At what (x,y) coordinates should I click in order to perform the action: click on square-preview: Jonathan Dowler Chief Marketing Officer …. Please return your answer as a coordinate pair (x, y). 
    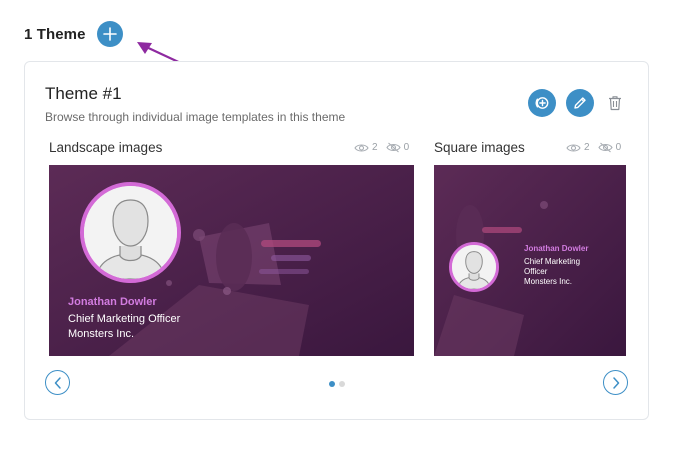
    Looking at the image, I should click on (530, 260).